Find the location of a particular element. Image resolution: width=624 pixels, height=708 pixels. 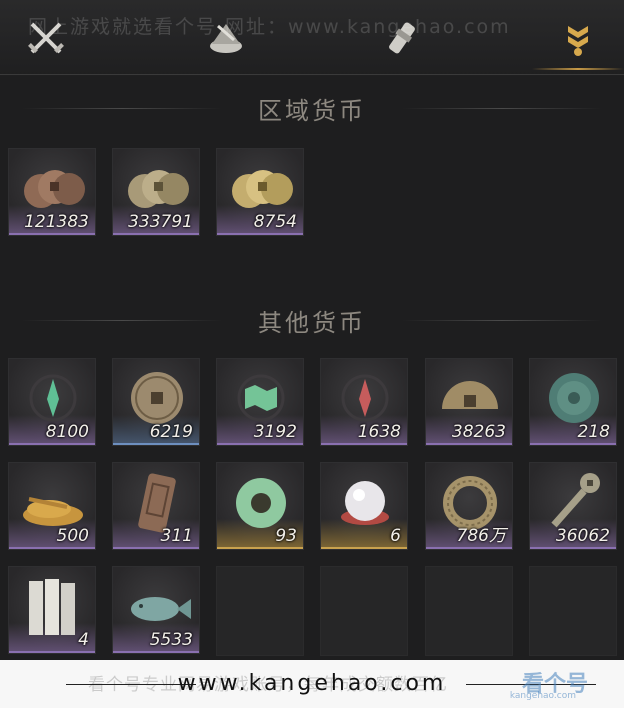

currency-slot: 500 is located at coordinates (52, 506).